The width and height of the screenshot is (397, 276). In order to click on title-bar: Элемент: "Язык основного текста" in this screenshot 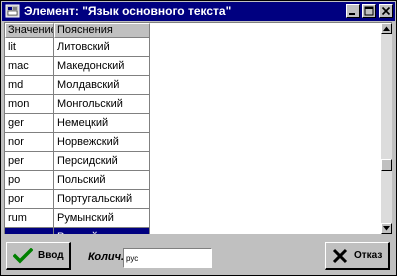, I will do `click(198, 11)`.